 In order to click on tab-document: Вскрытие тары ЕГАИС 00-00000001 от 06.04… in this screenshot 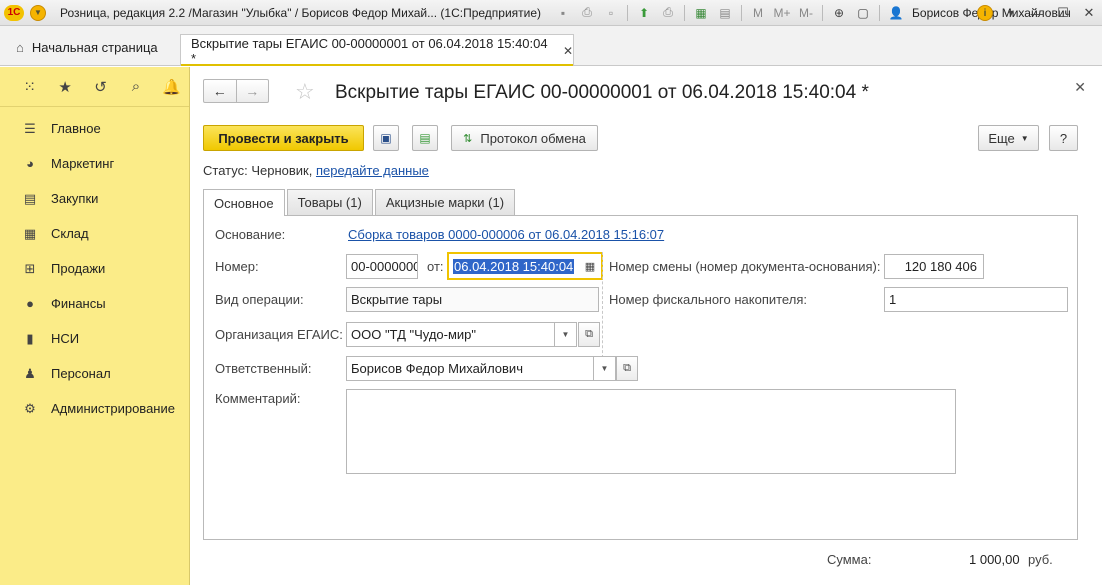, I will do `click(377, 50)`.